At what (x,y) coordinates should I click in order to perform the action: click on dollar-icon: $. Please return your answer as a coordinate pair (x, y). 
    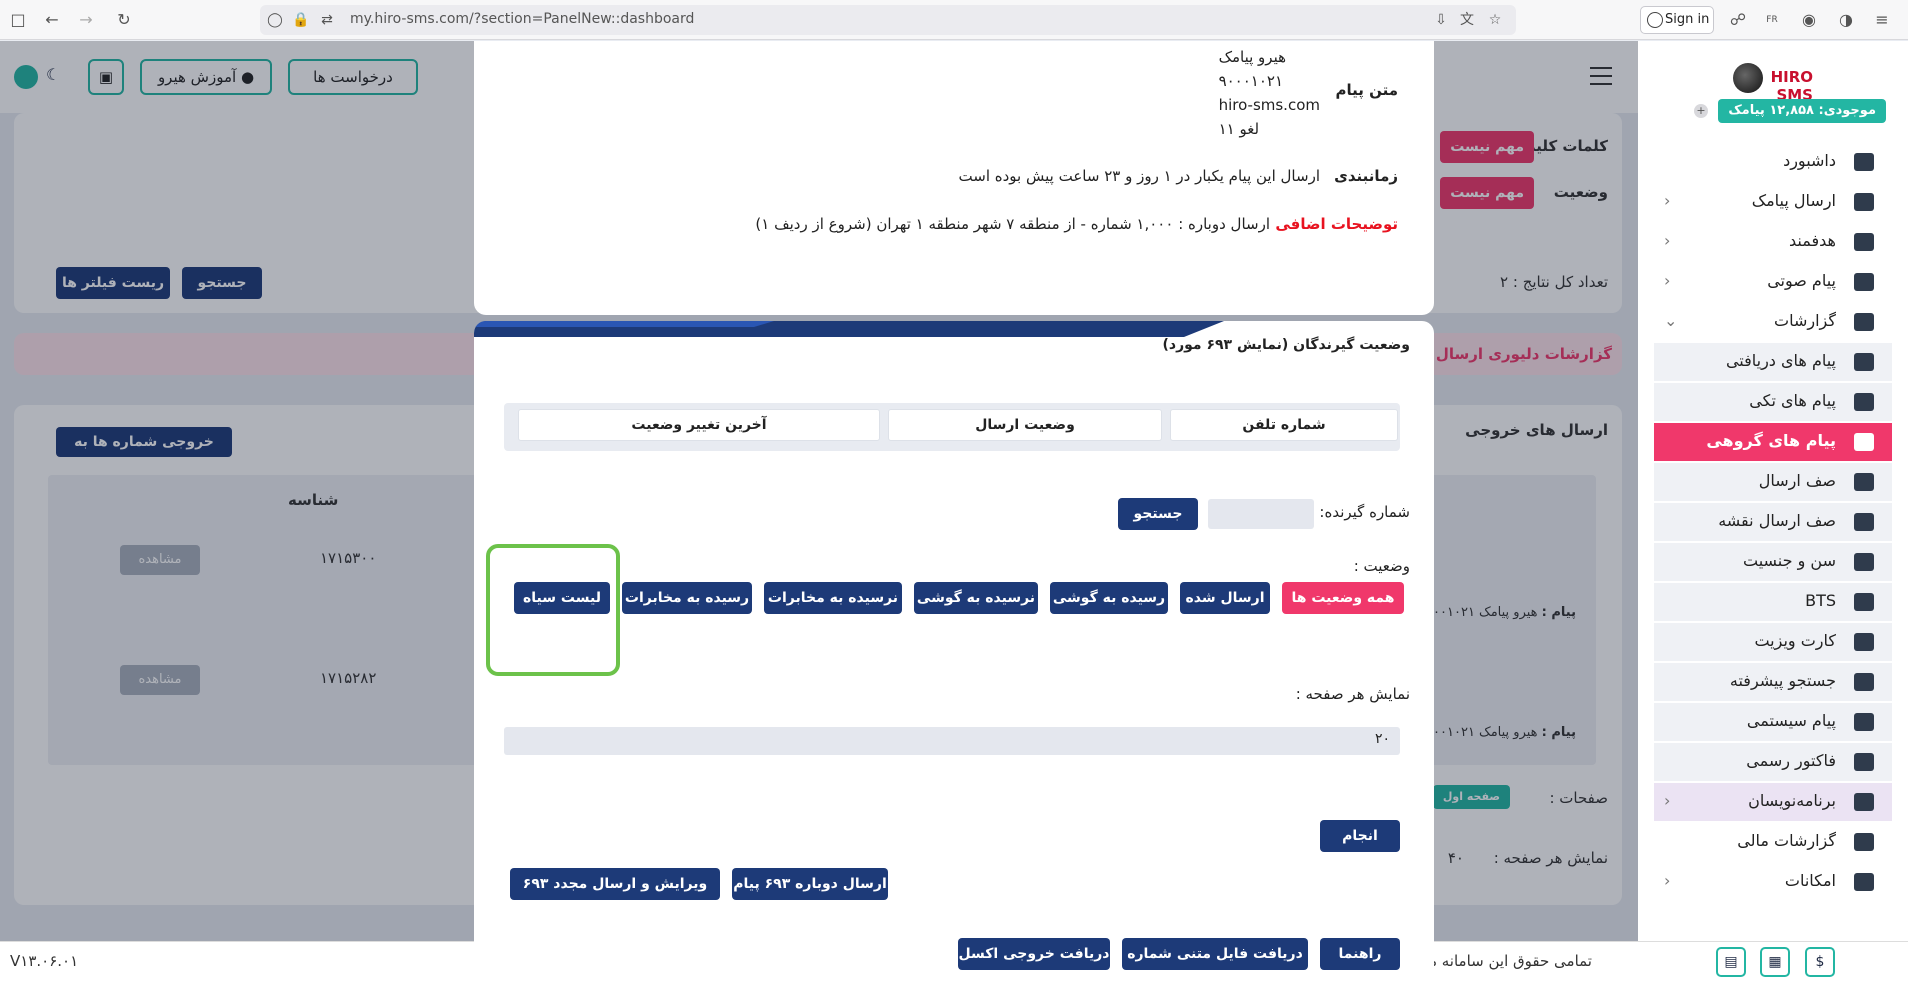
    Looking at the image, I should click on (1820, 962).